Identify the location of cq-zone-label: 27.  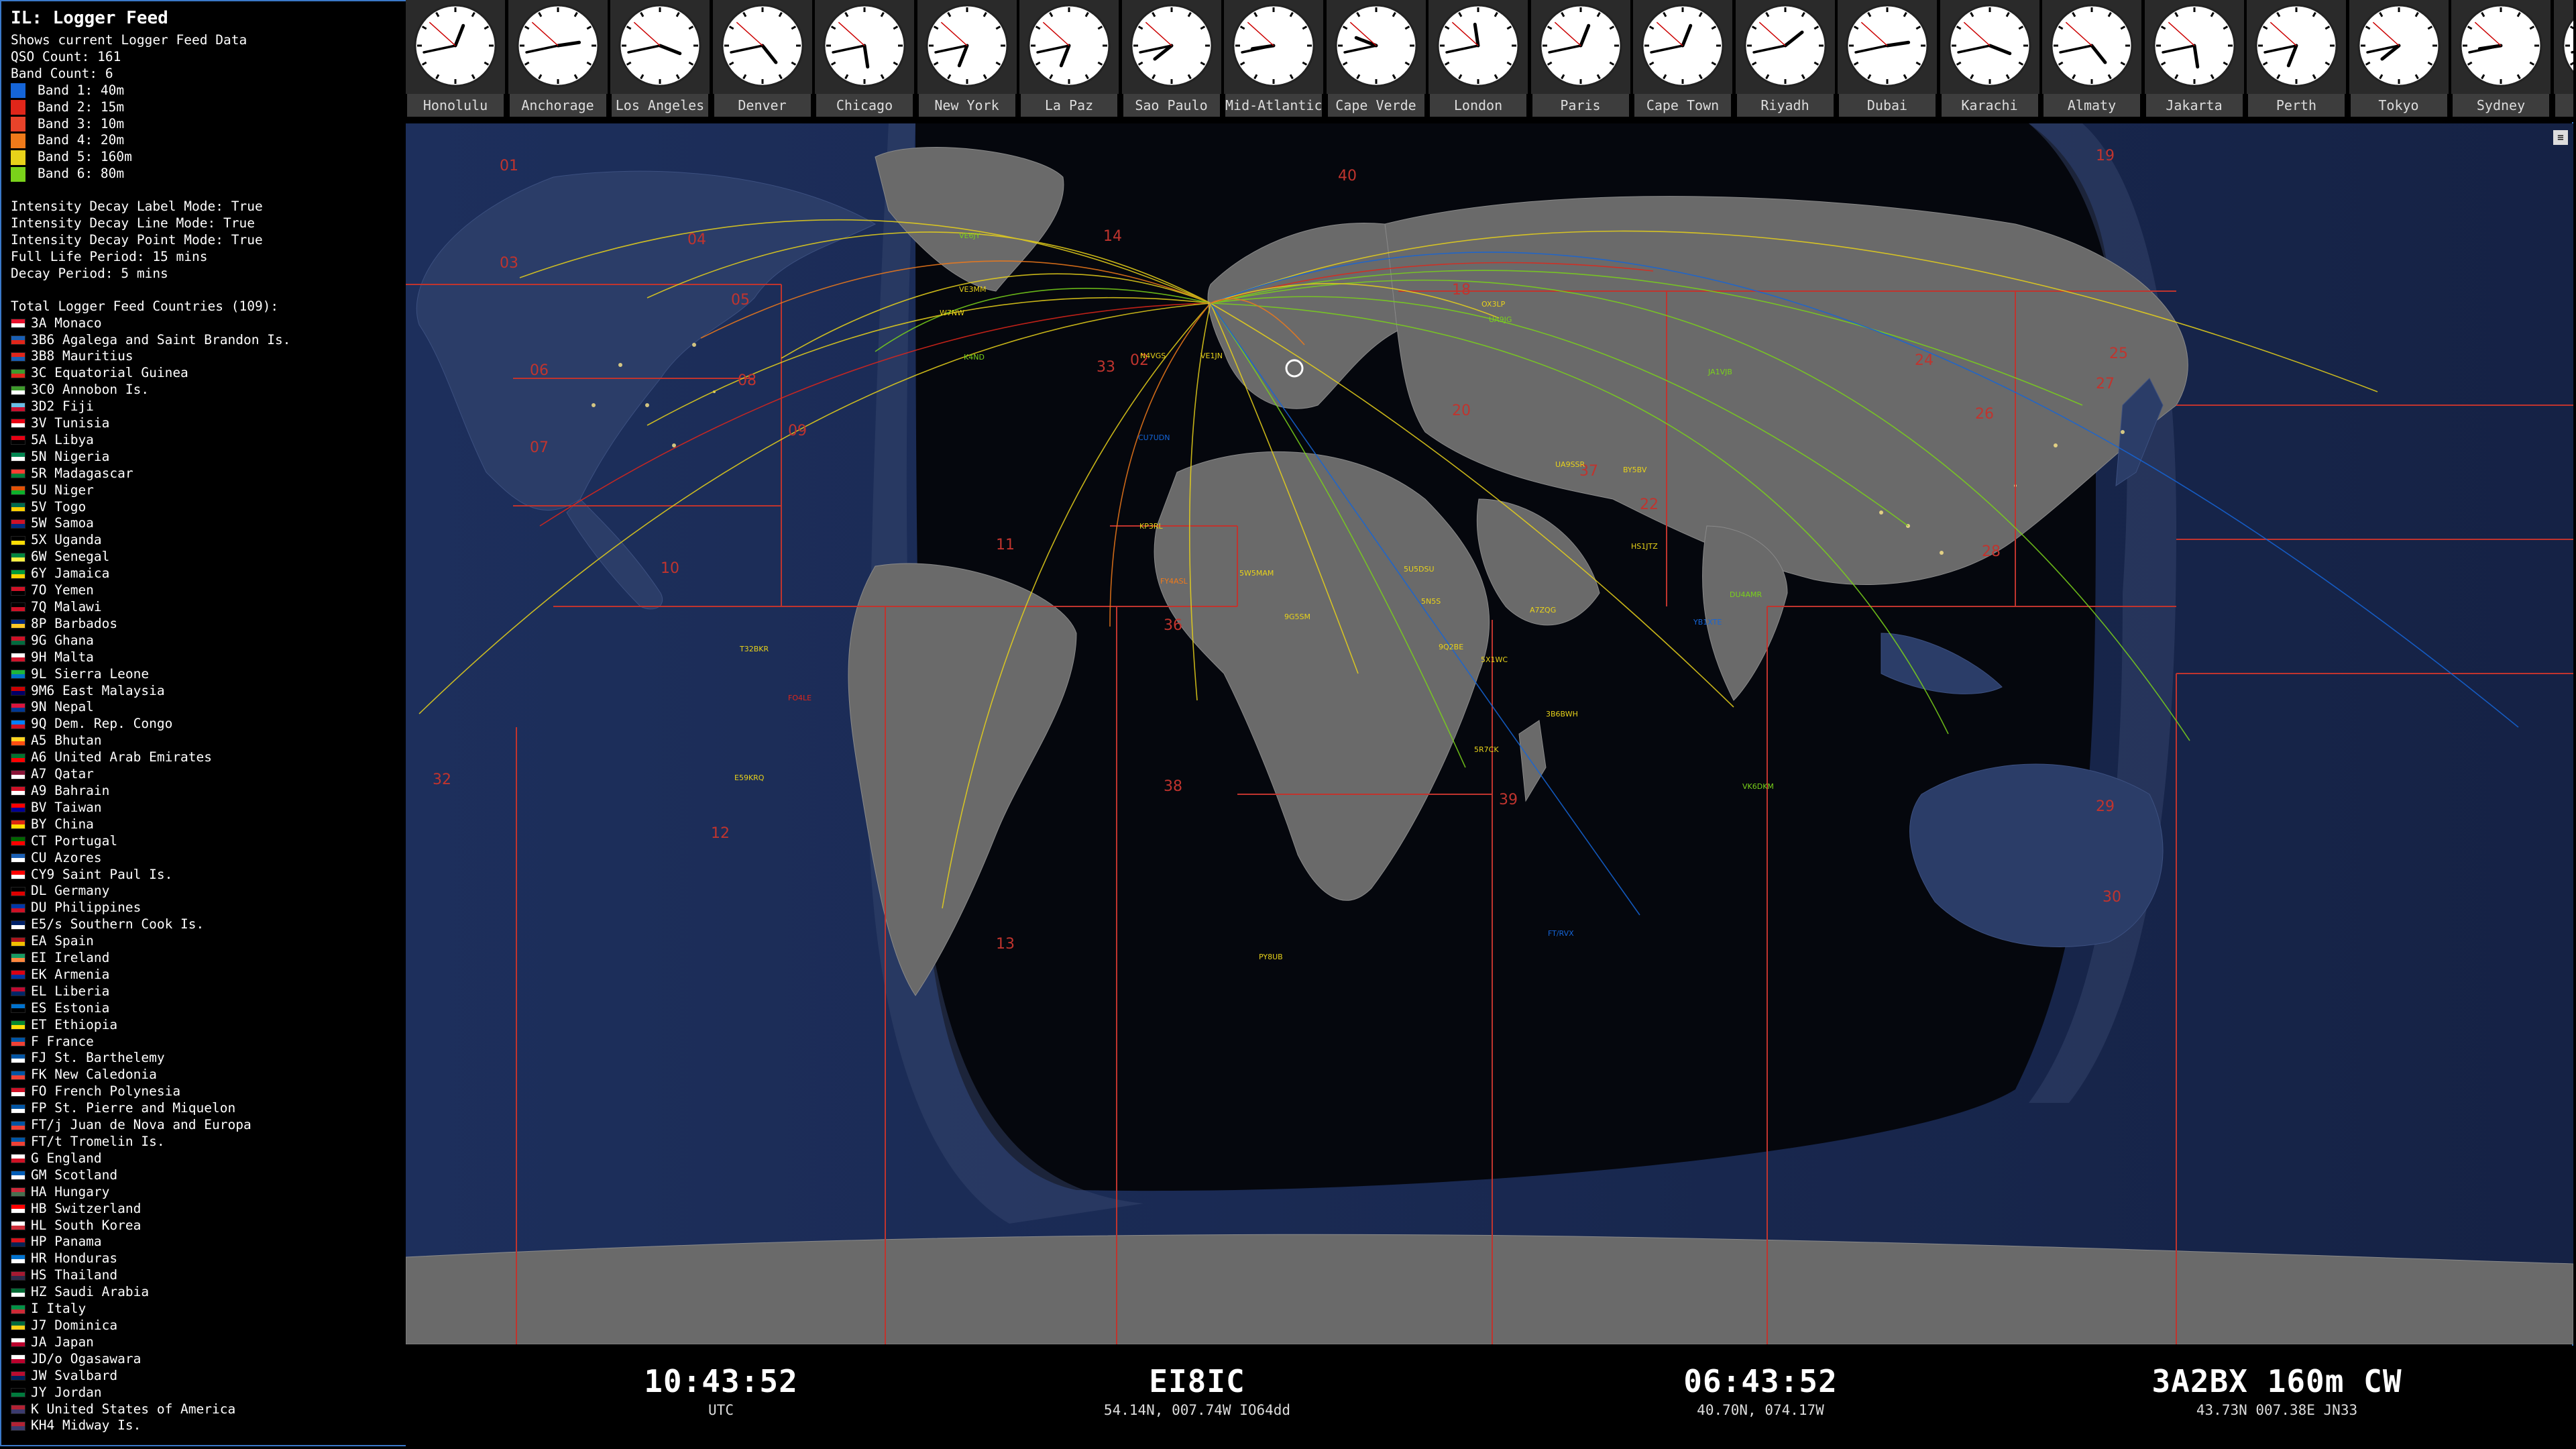
(2105, 384).